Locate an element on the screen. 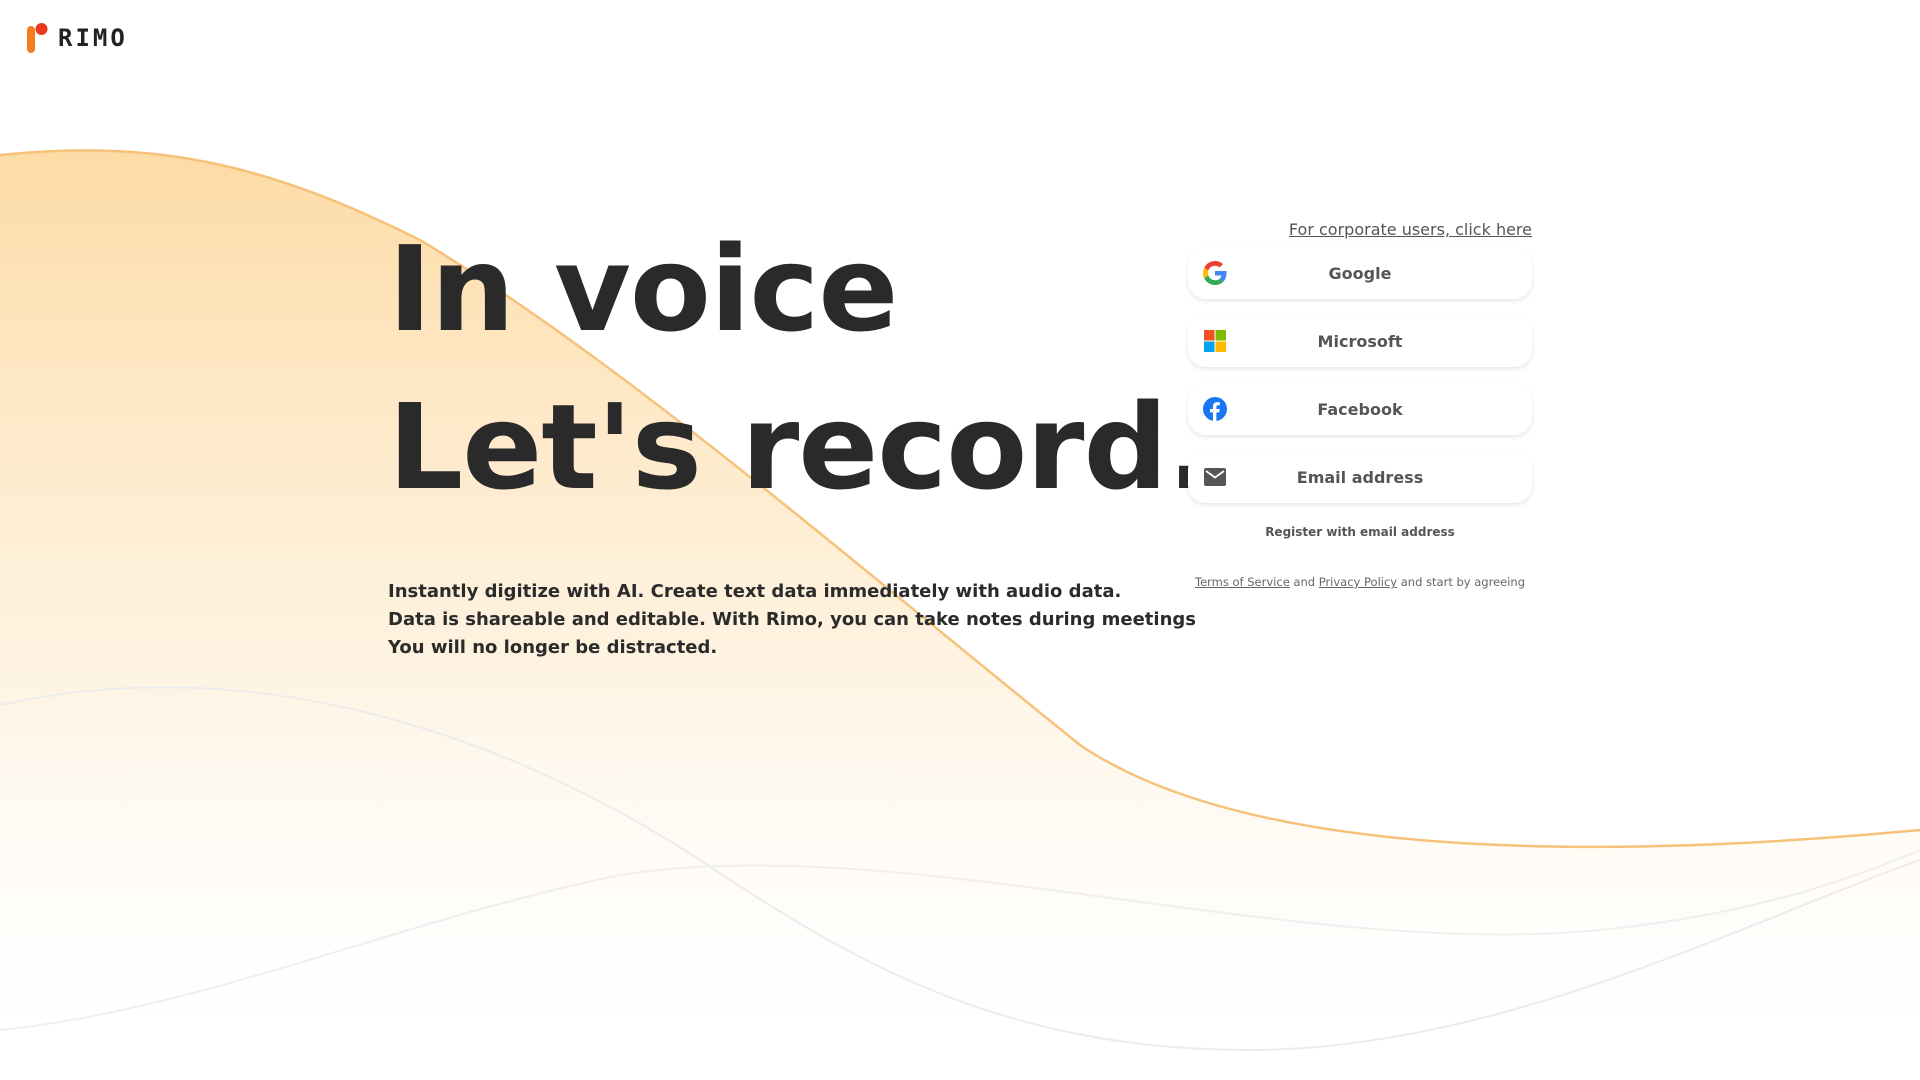 The image size is (1920, 1080). facebook-login-button: Facebook is located at coordinates (1360, 409).